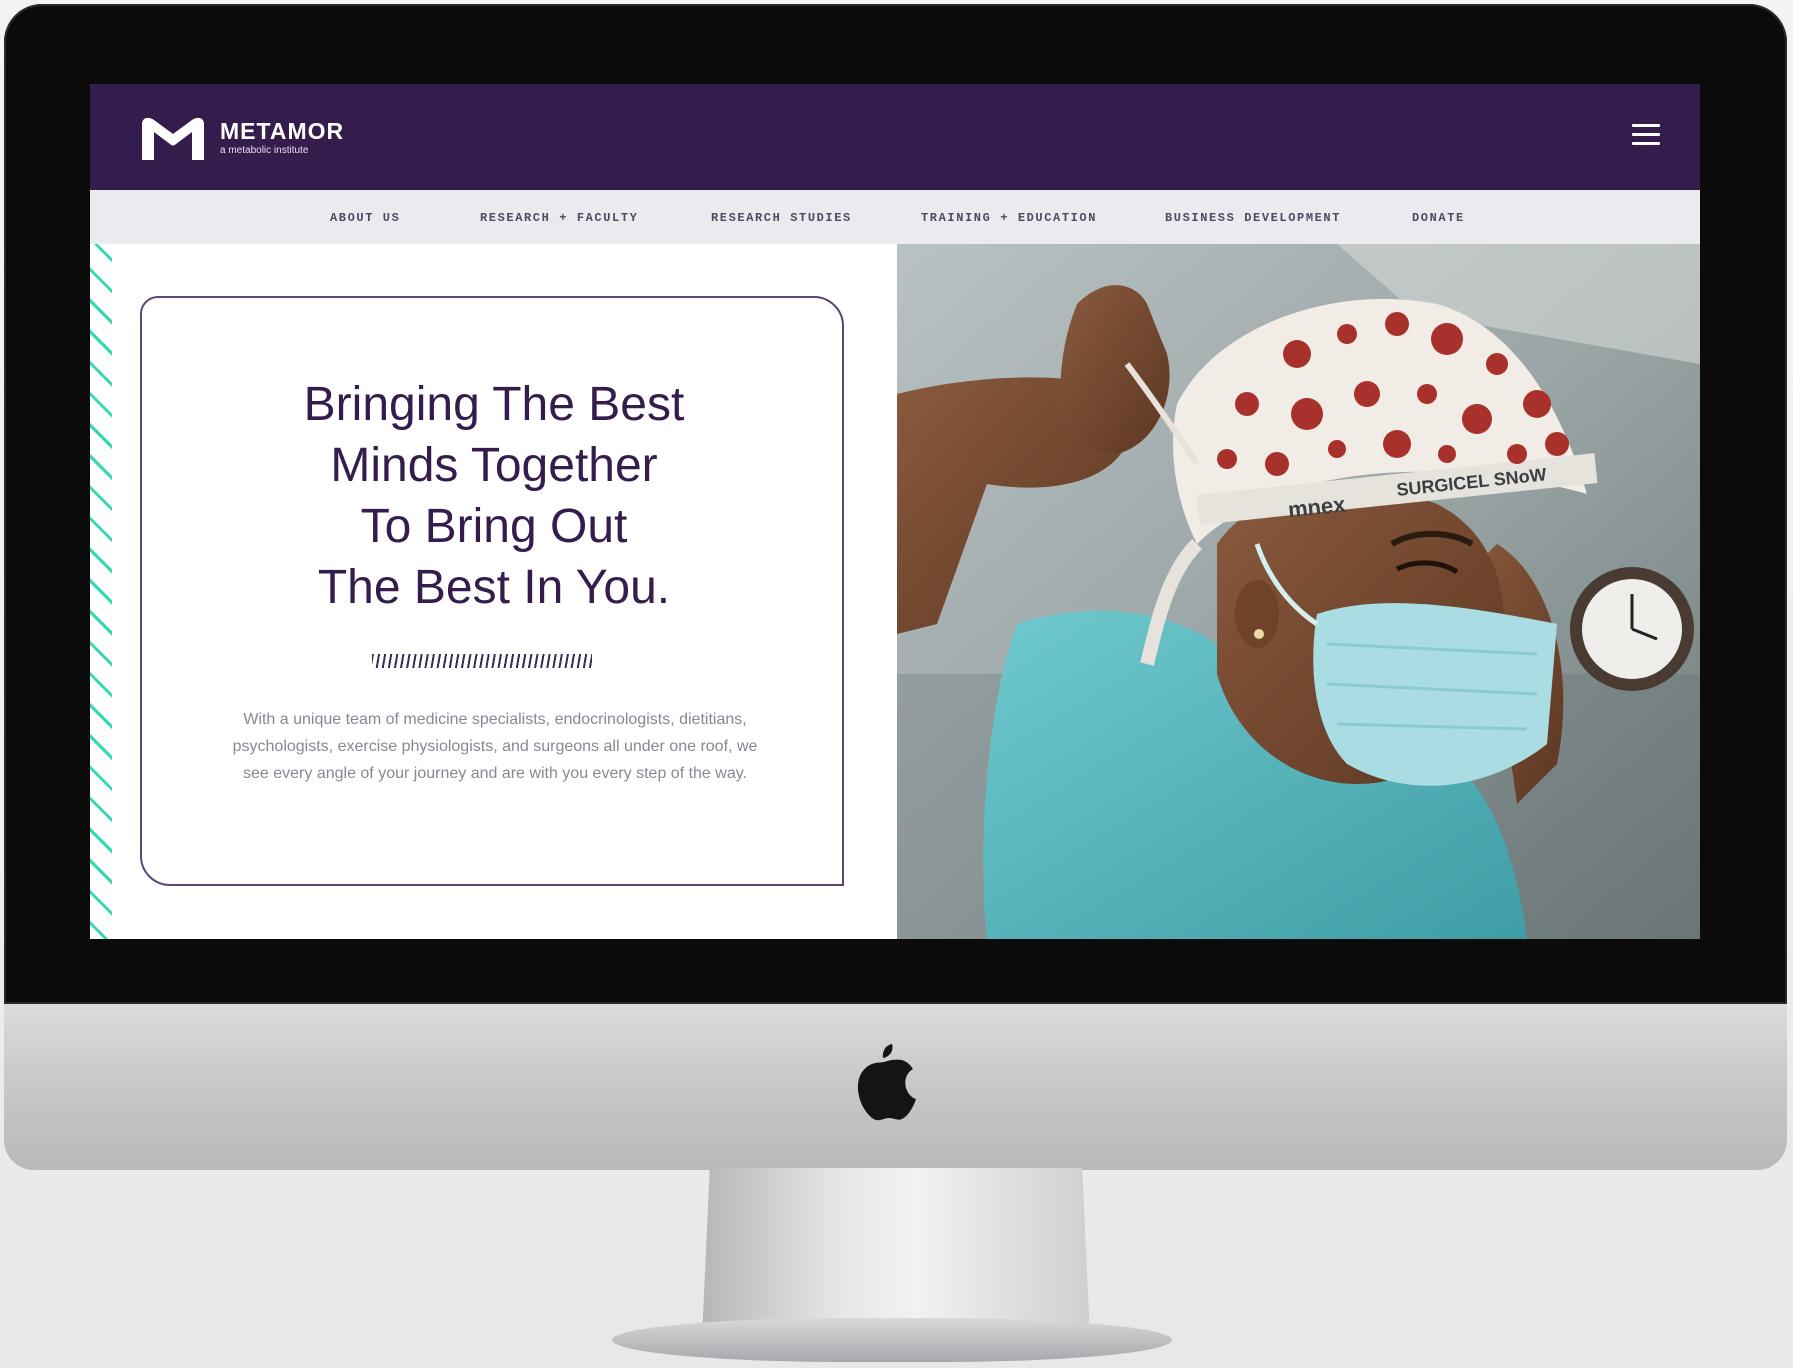 This screenshot has width=1793, height=1368. I want to click on apple-logo-icon, so click(886, 1082).